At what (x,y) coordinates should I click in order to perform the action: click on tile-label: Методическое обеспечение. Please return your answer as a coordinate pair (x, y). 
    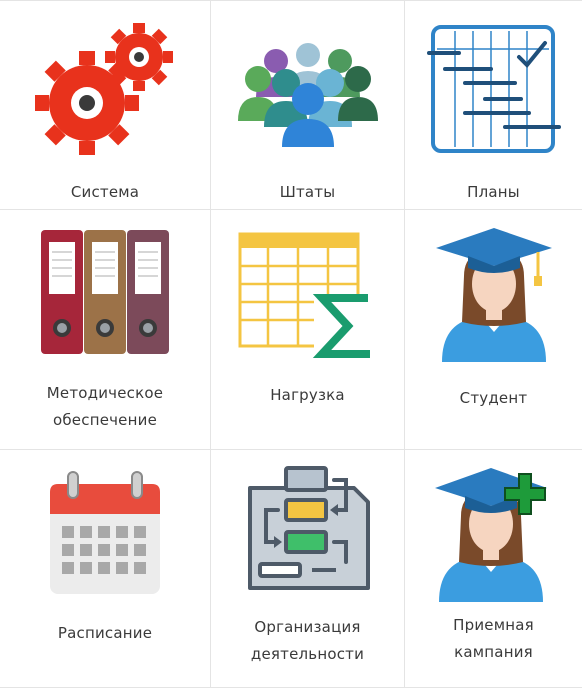
    Looking at the image, I should click on (105, 406).